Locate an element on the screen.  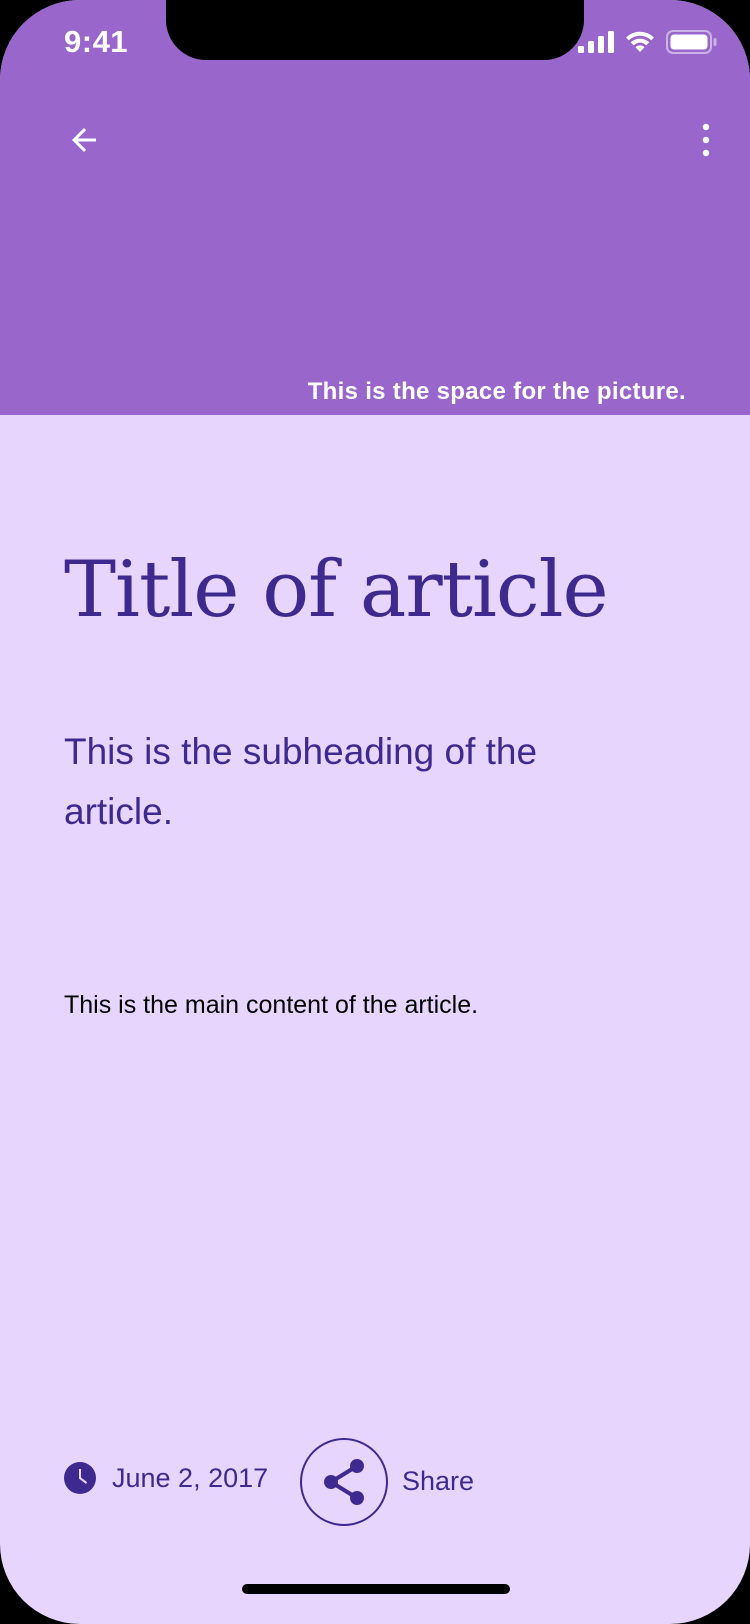
status-icons is located at coordinates (648, 42).